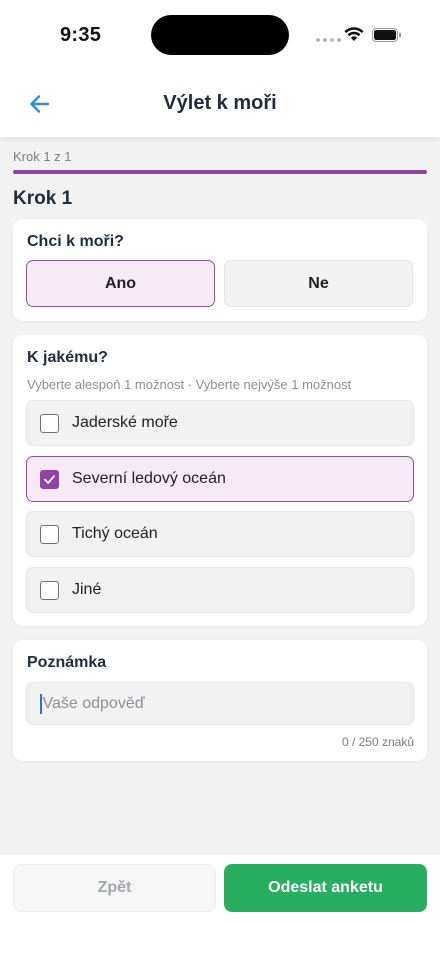 Image resolution: width=440 pixels, height=957 pixels. Describe the element at coordinates (42, 156) in the screenshot. I see `step-counter: Krok 1 z 1` at that location.